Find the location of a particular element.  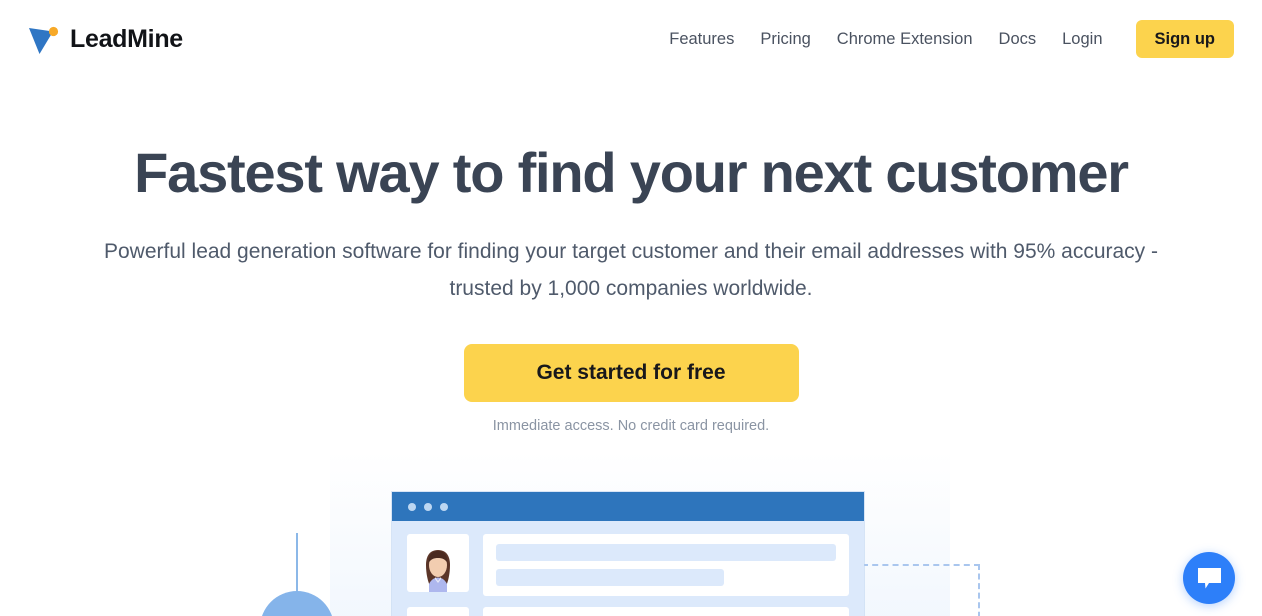

brand-logo-link: LeadMine is located at coordinates (104, 39).